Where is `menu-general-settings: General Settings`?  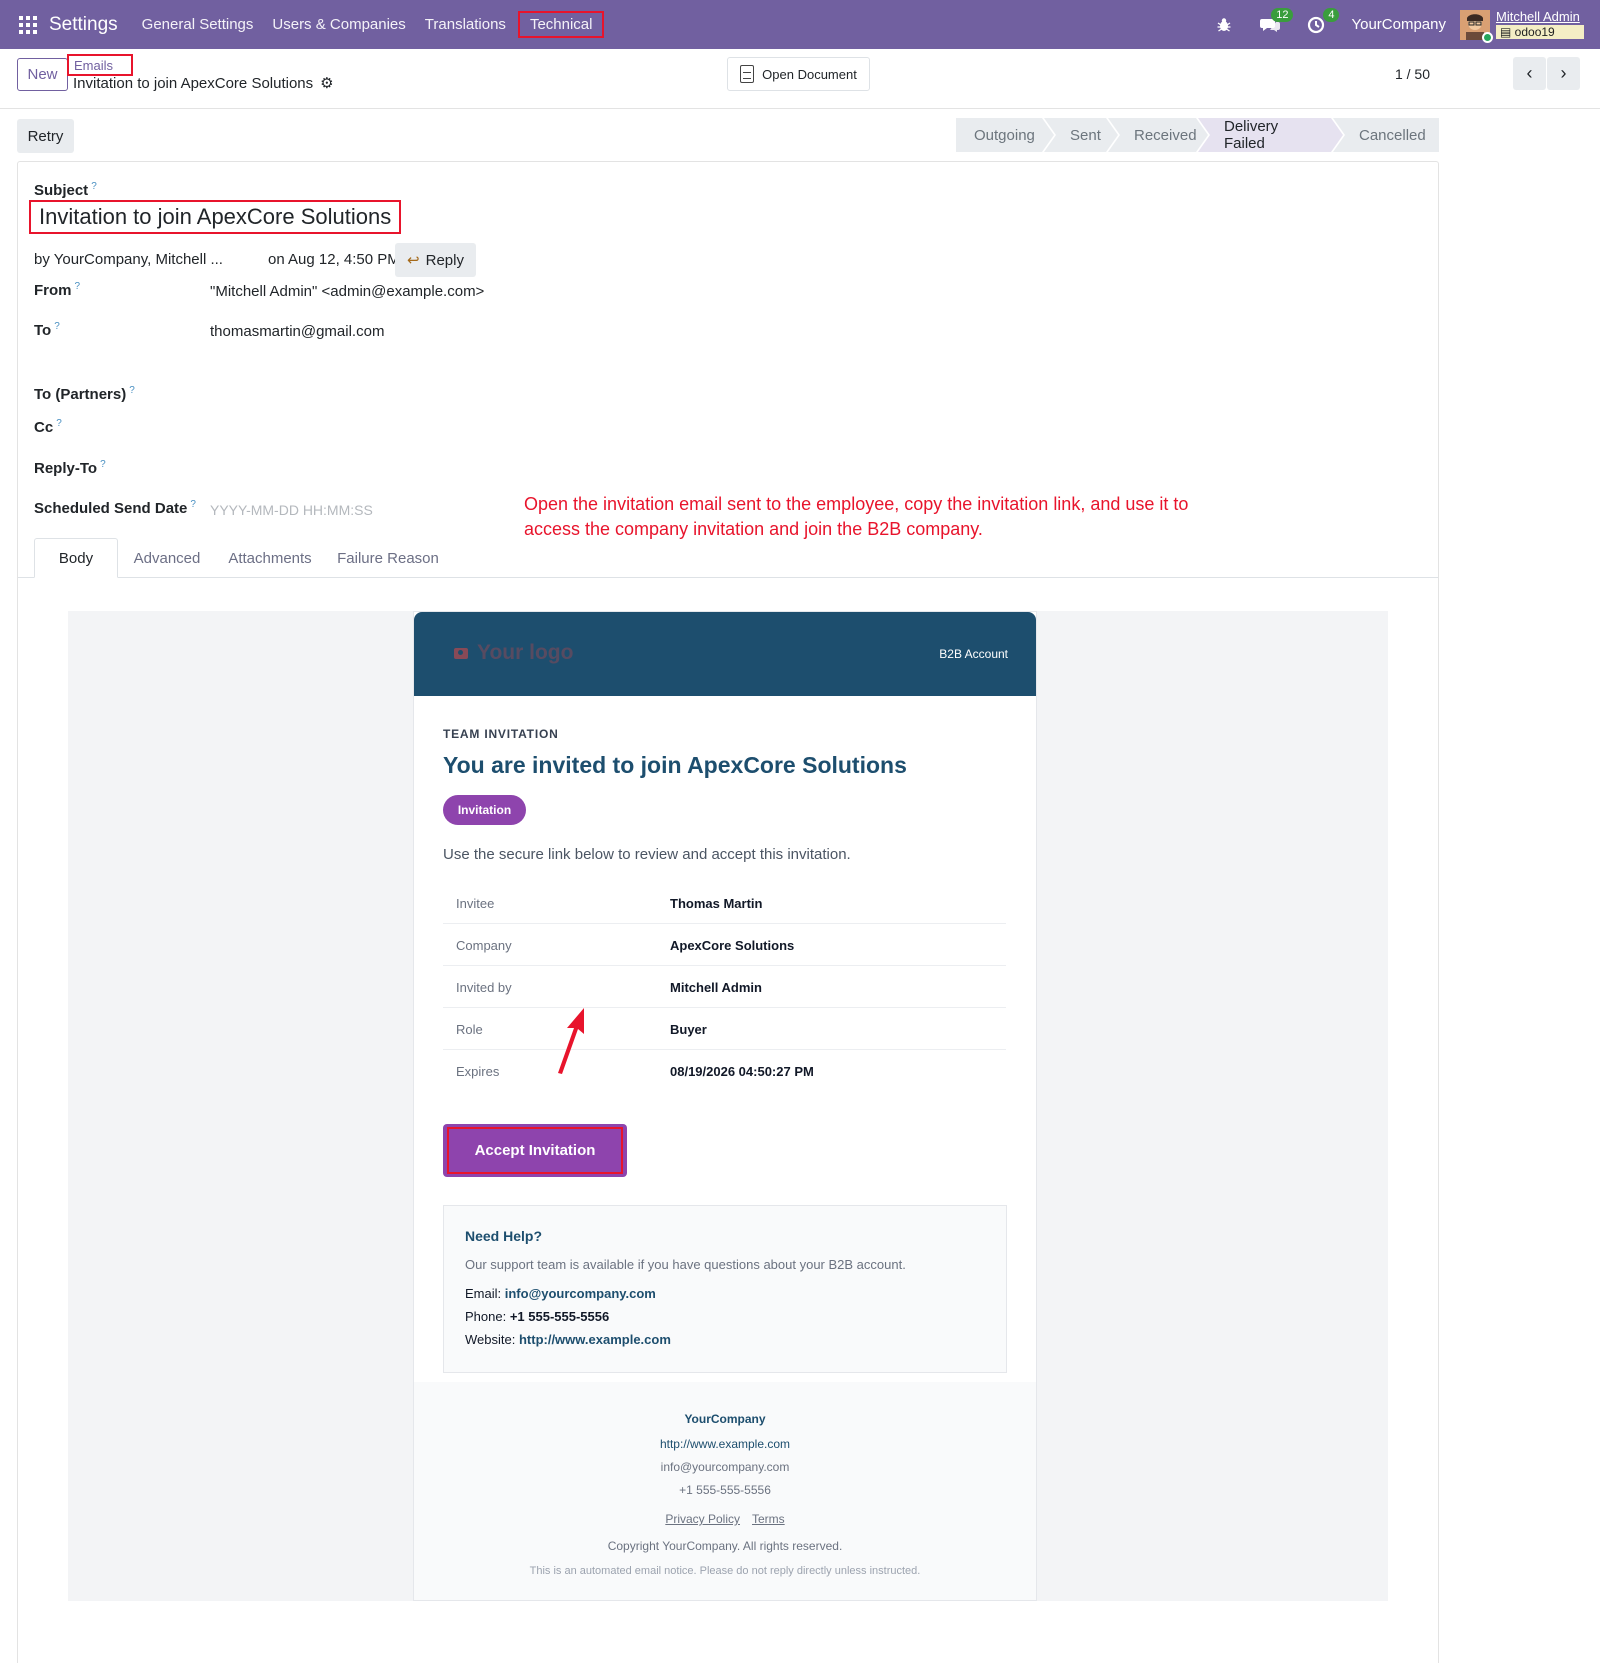
menu-general-settings: General Settings is located at coordinates (198, 24).